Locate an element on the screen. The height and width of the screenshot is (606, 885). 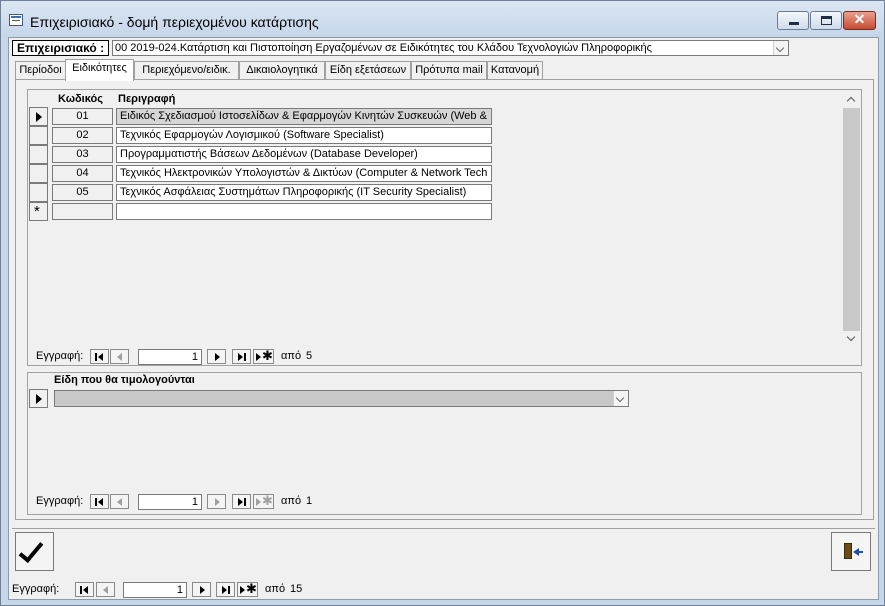
column-header-description: Περιγραφή is located at coordinates (147, 99).